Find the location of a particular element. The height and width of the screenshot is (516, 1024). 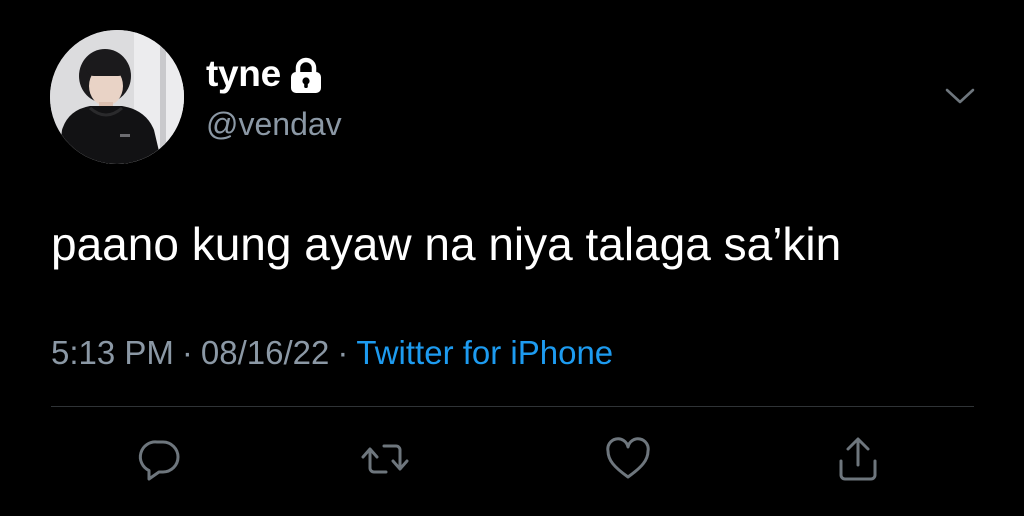

reply-button is located at coordinates (160, 459).